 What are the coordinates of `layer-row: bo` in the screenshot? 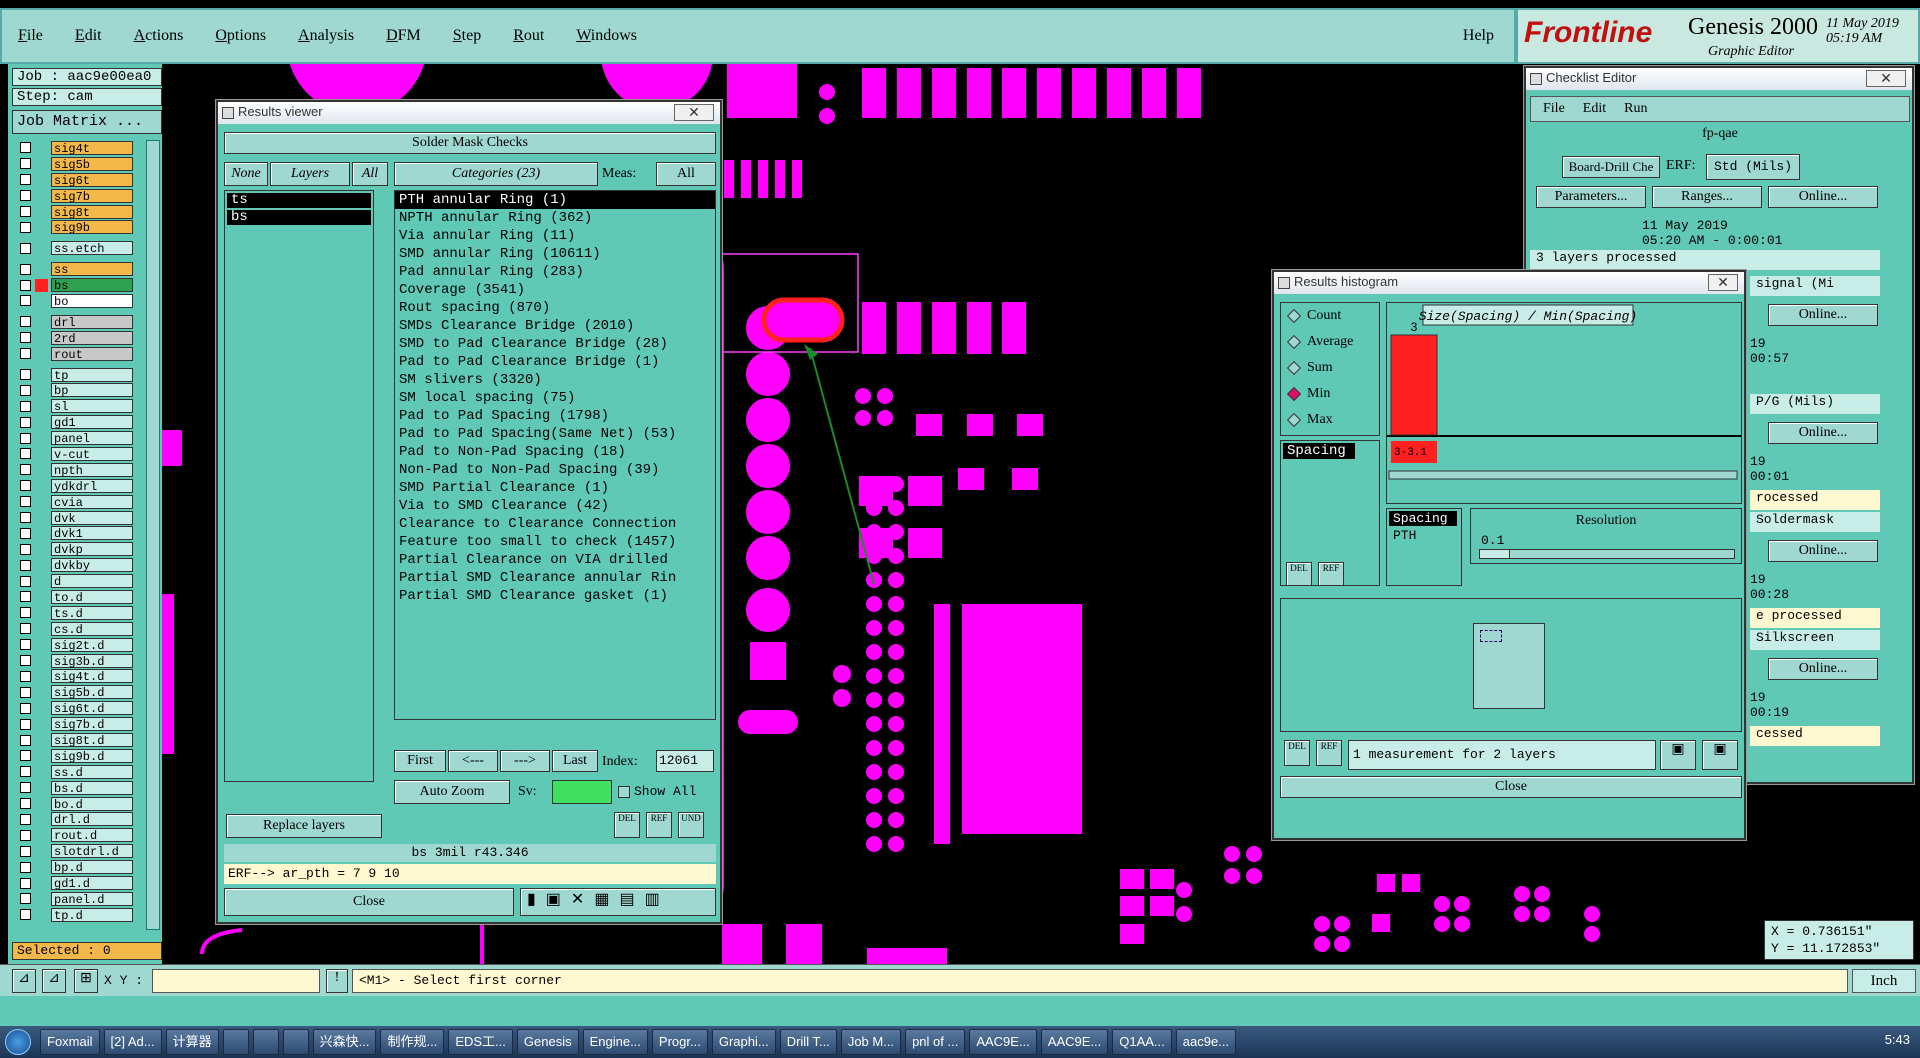 It's located at (77, 301).